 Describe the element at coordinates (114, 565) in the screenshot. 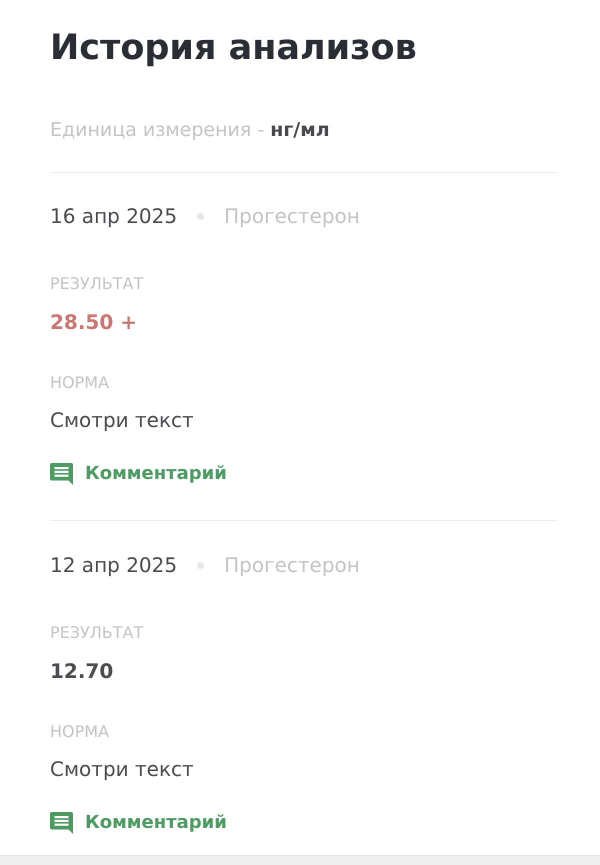

I see `test-date: 12 апр 2025` at that location.